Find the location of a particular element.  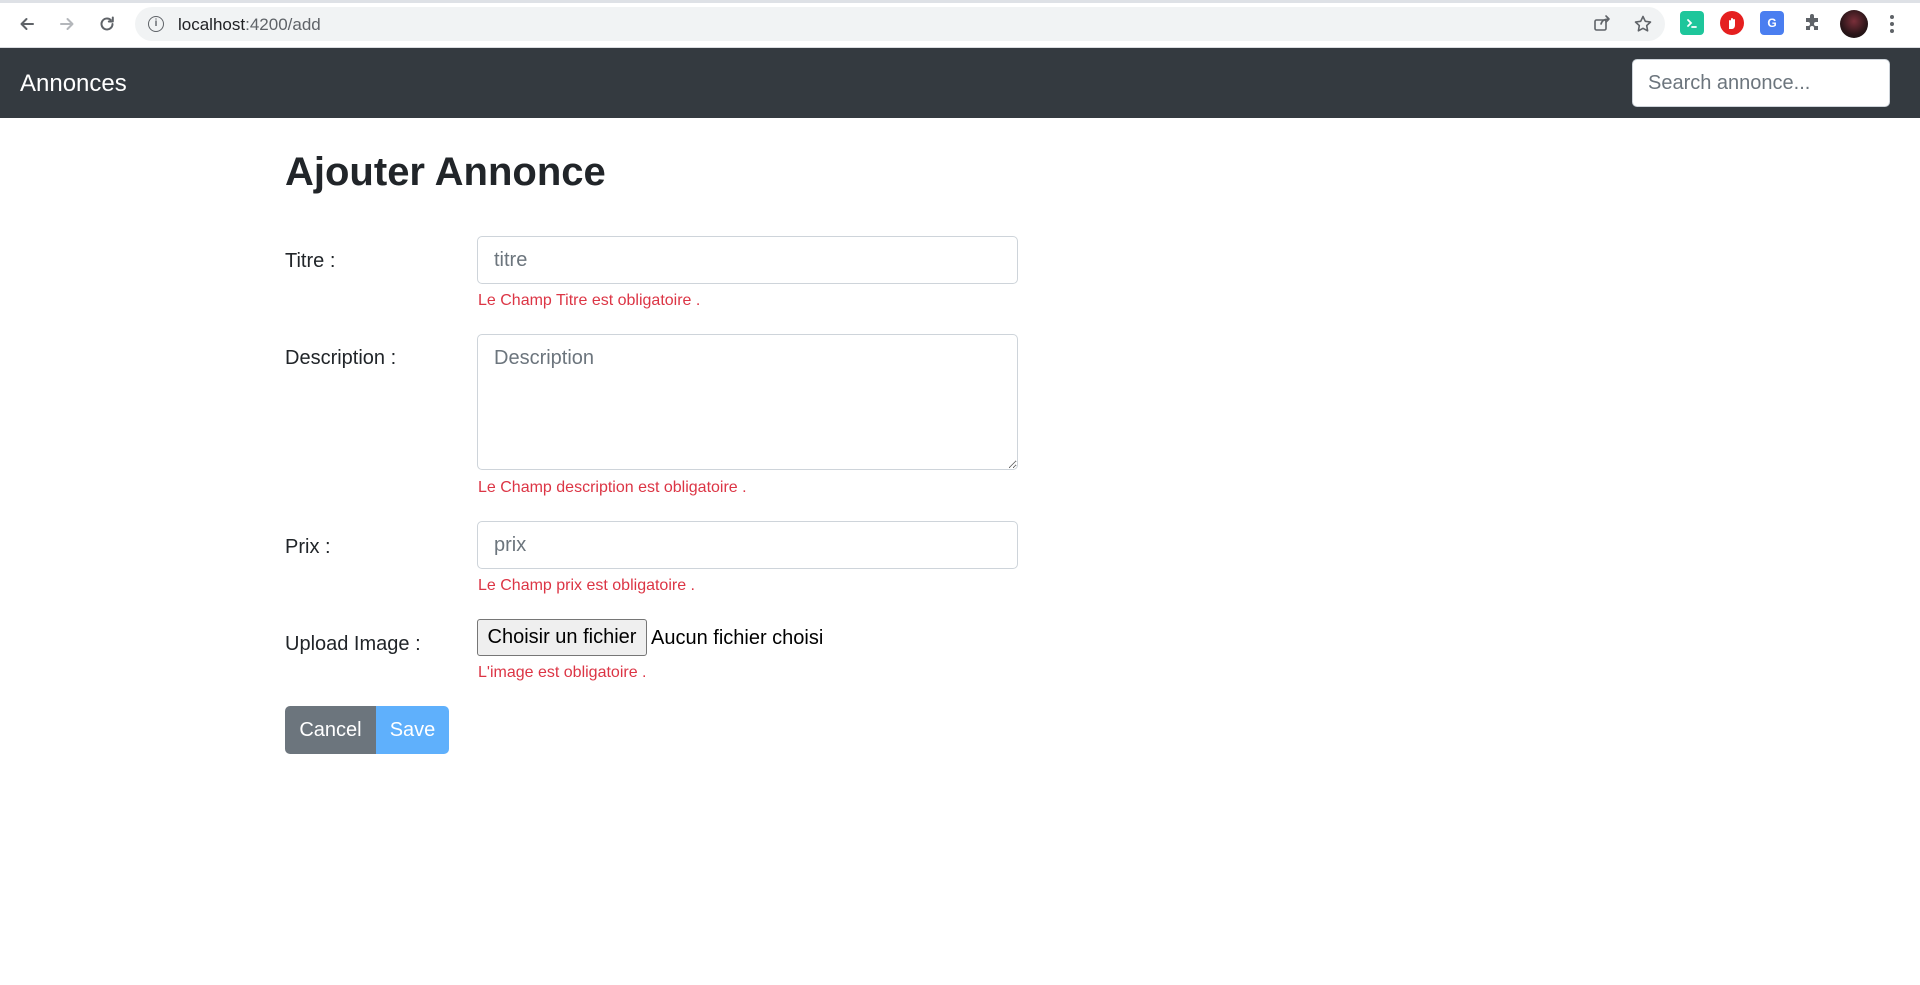

save-button: Save is located at coordinates (412, 730).